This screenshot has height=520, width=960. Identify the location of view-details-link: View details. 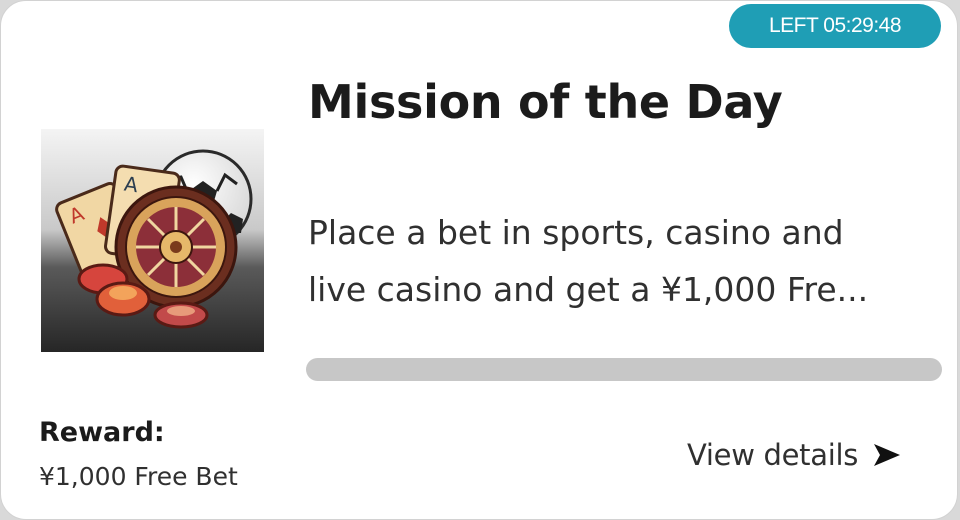
(794, 455).